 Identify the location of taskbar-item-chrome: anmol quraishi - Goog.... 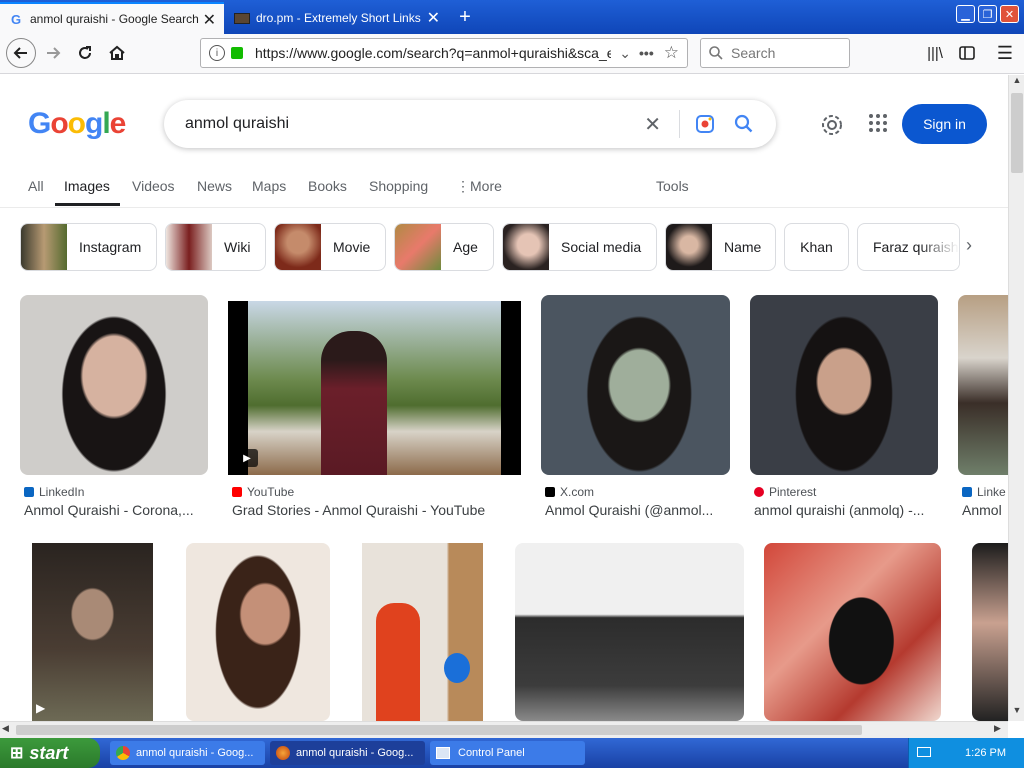
(187, 753).